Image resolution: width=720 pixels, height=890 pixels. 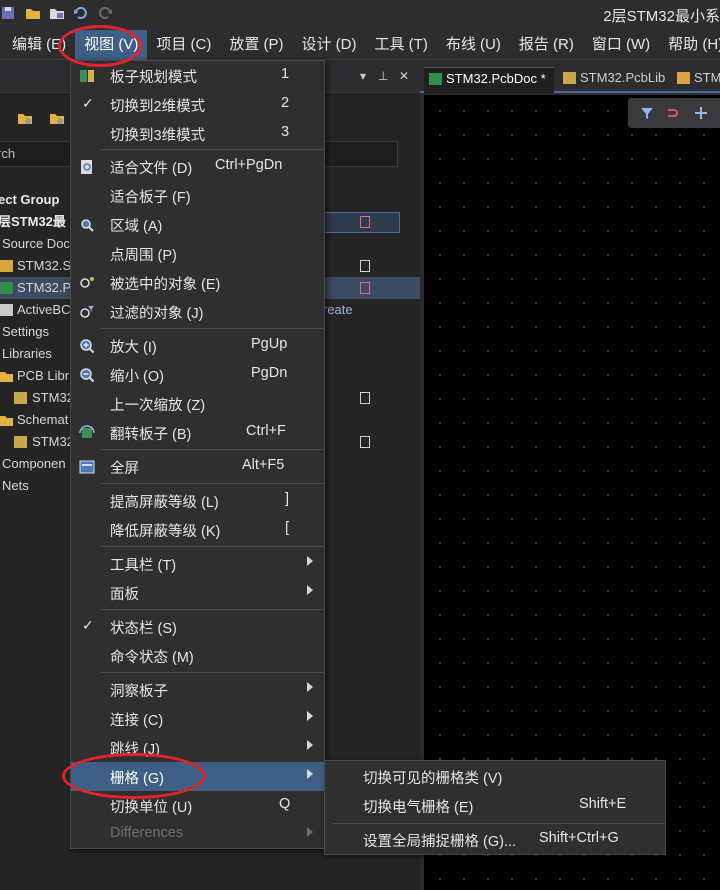 I want to click on menu-item-previous-zoom: 上一次缩放 (Z), so click(x=197, y=403).